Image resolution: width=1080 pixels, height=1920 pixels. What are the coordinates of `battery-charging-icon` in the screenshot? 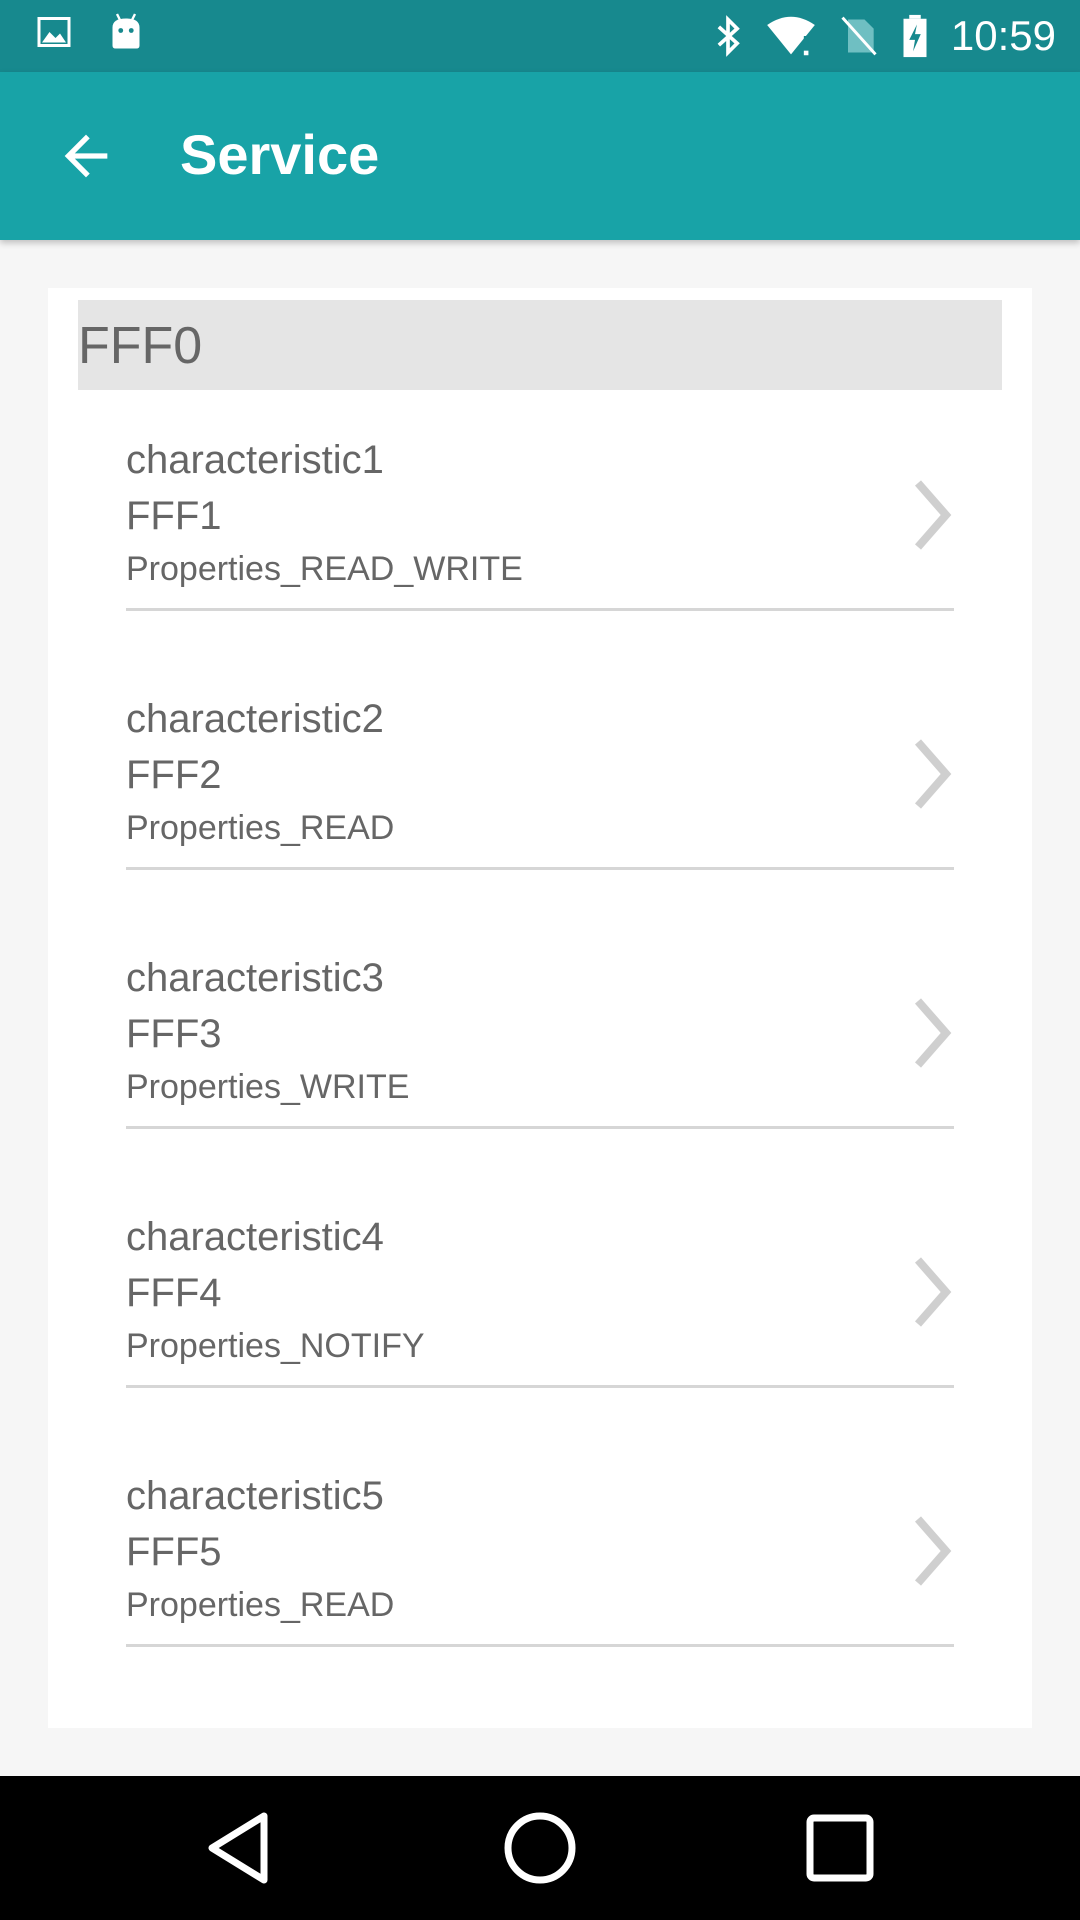 It's located at (915, 36).